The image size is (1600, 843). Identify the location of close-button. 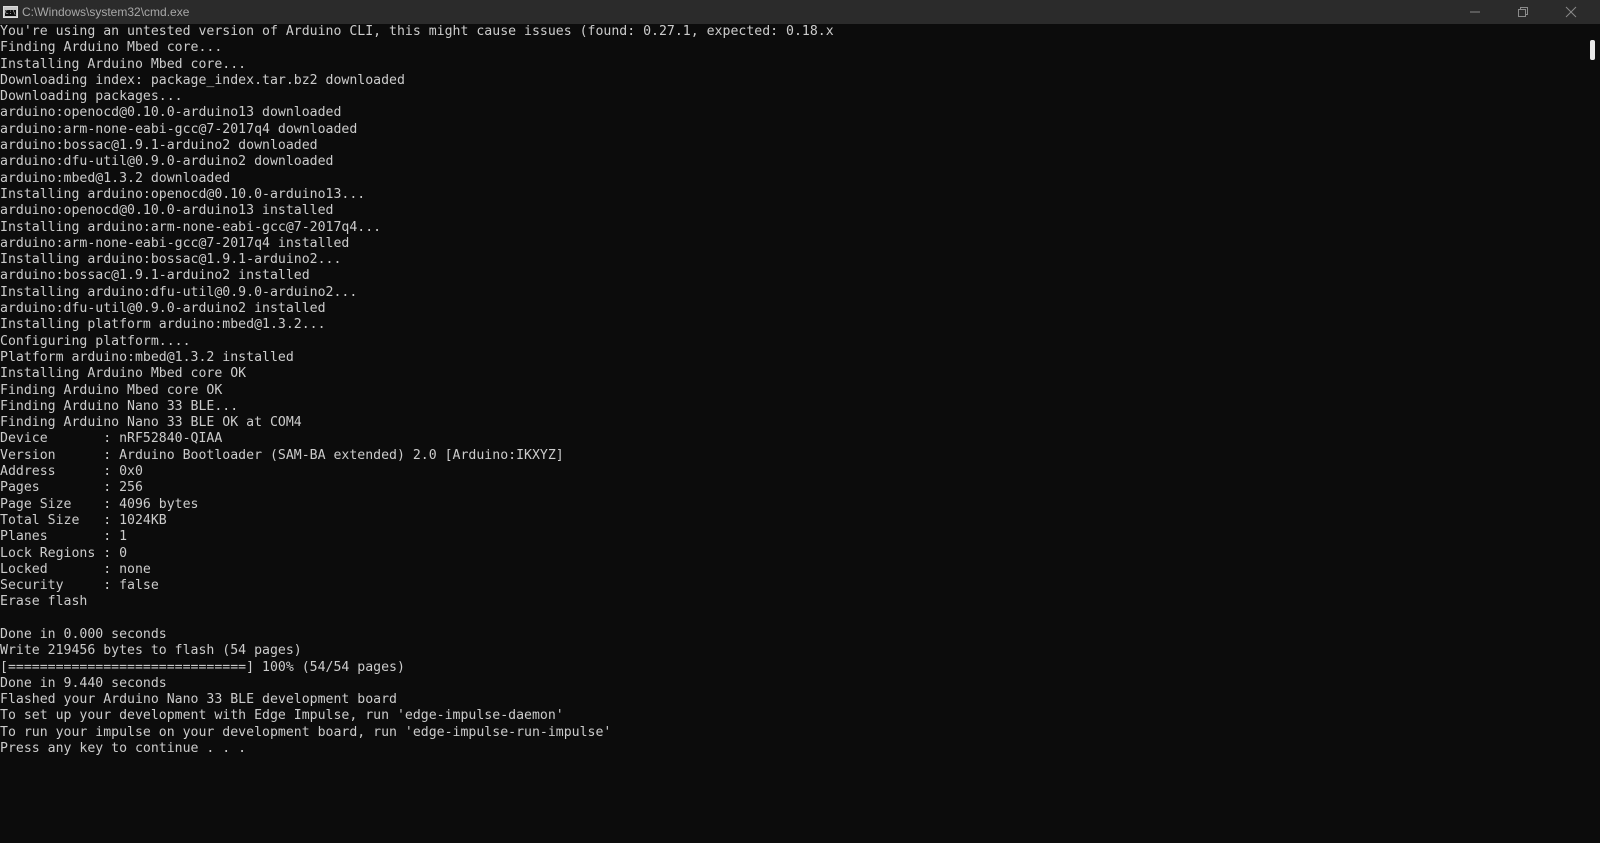
(1571, 12).